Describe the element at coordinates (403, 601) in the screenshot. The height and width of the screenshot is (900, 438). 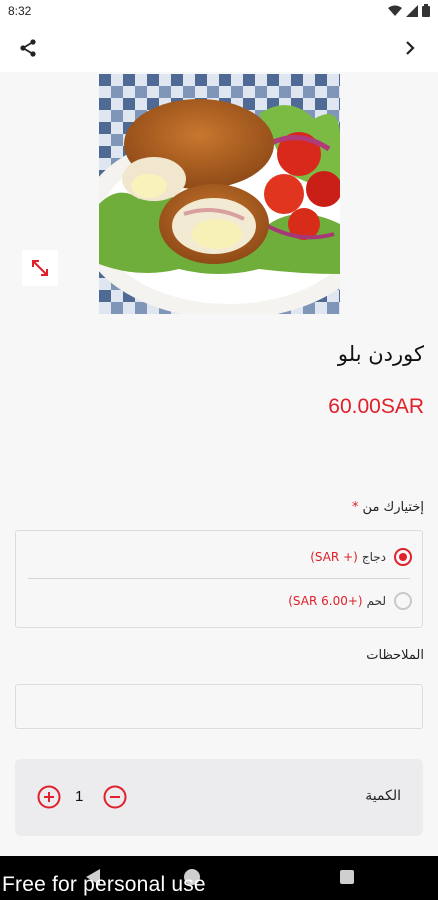
I see `radio-unchecked` at that location.